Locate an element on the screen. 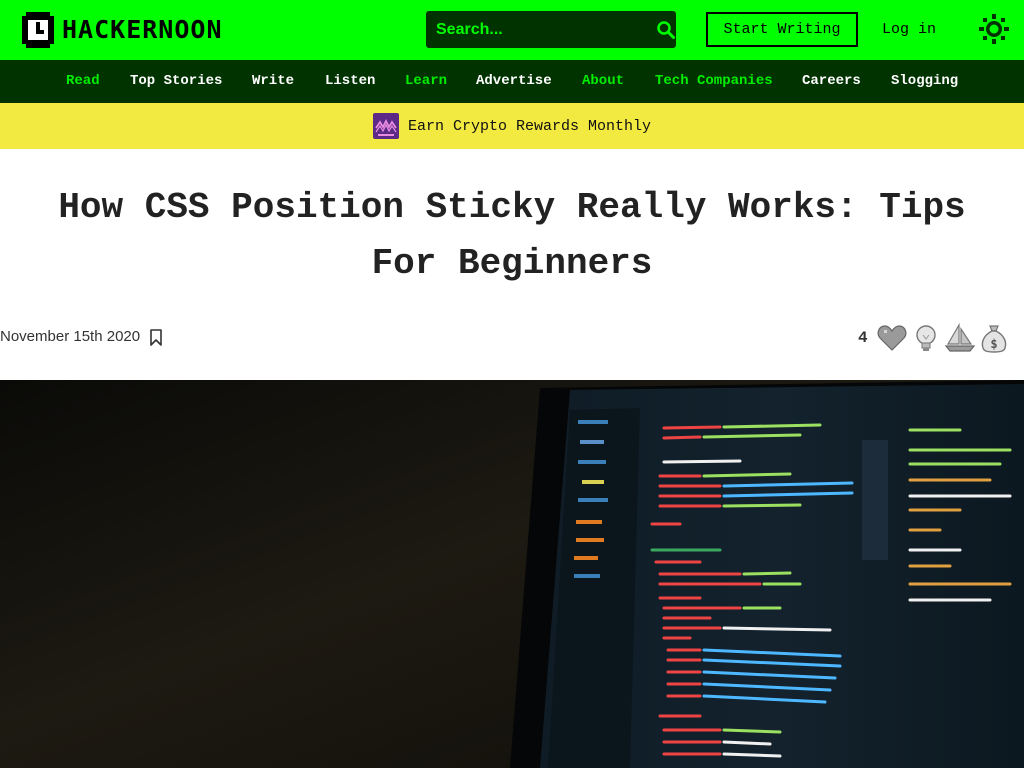 This screenshot has width=1024, height=768. search-box is located at coordinates (551, 29).